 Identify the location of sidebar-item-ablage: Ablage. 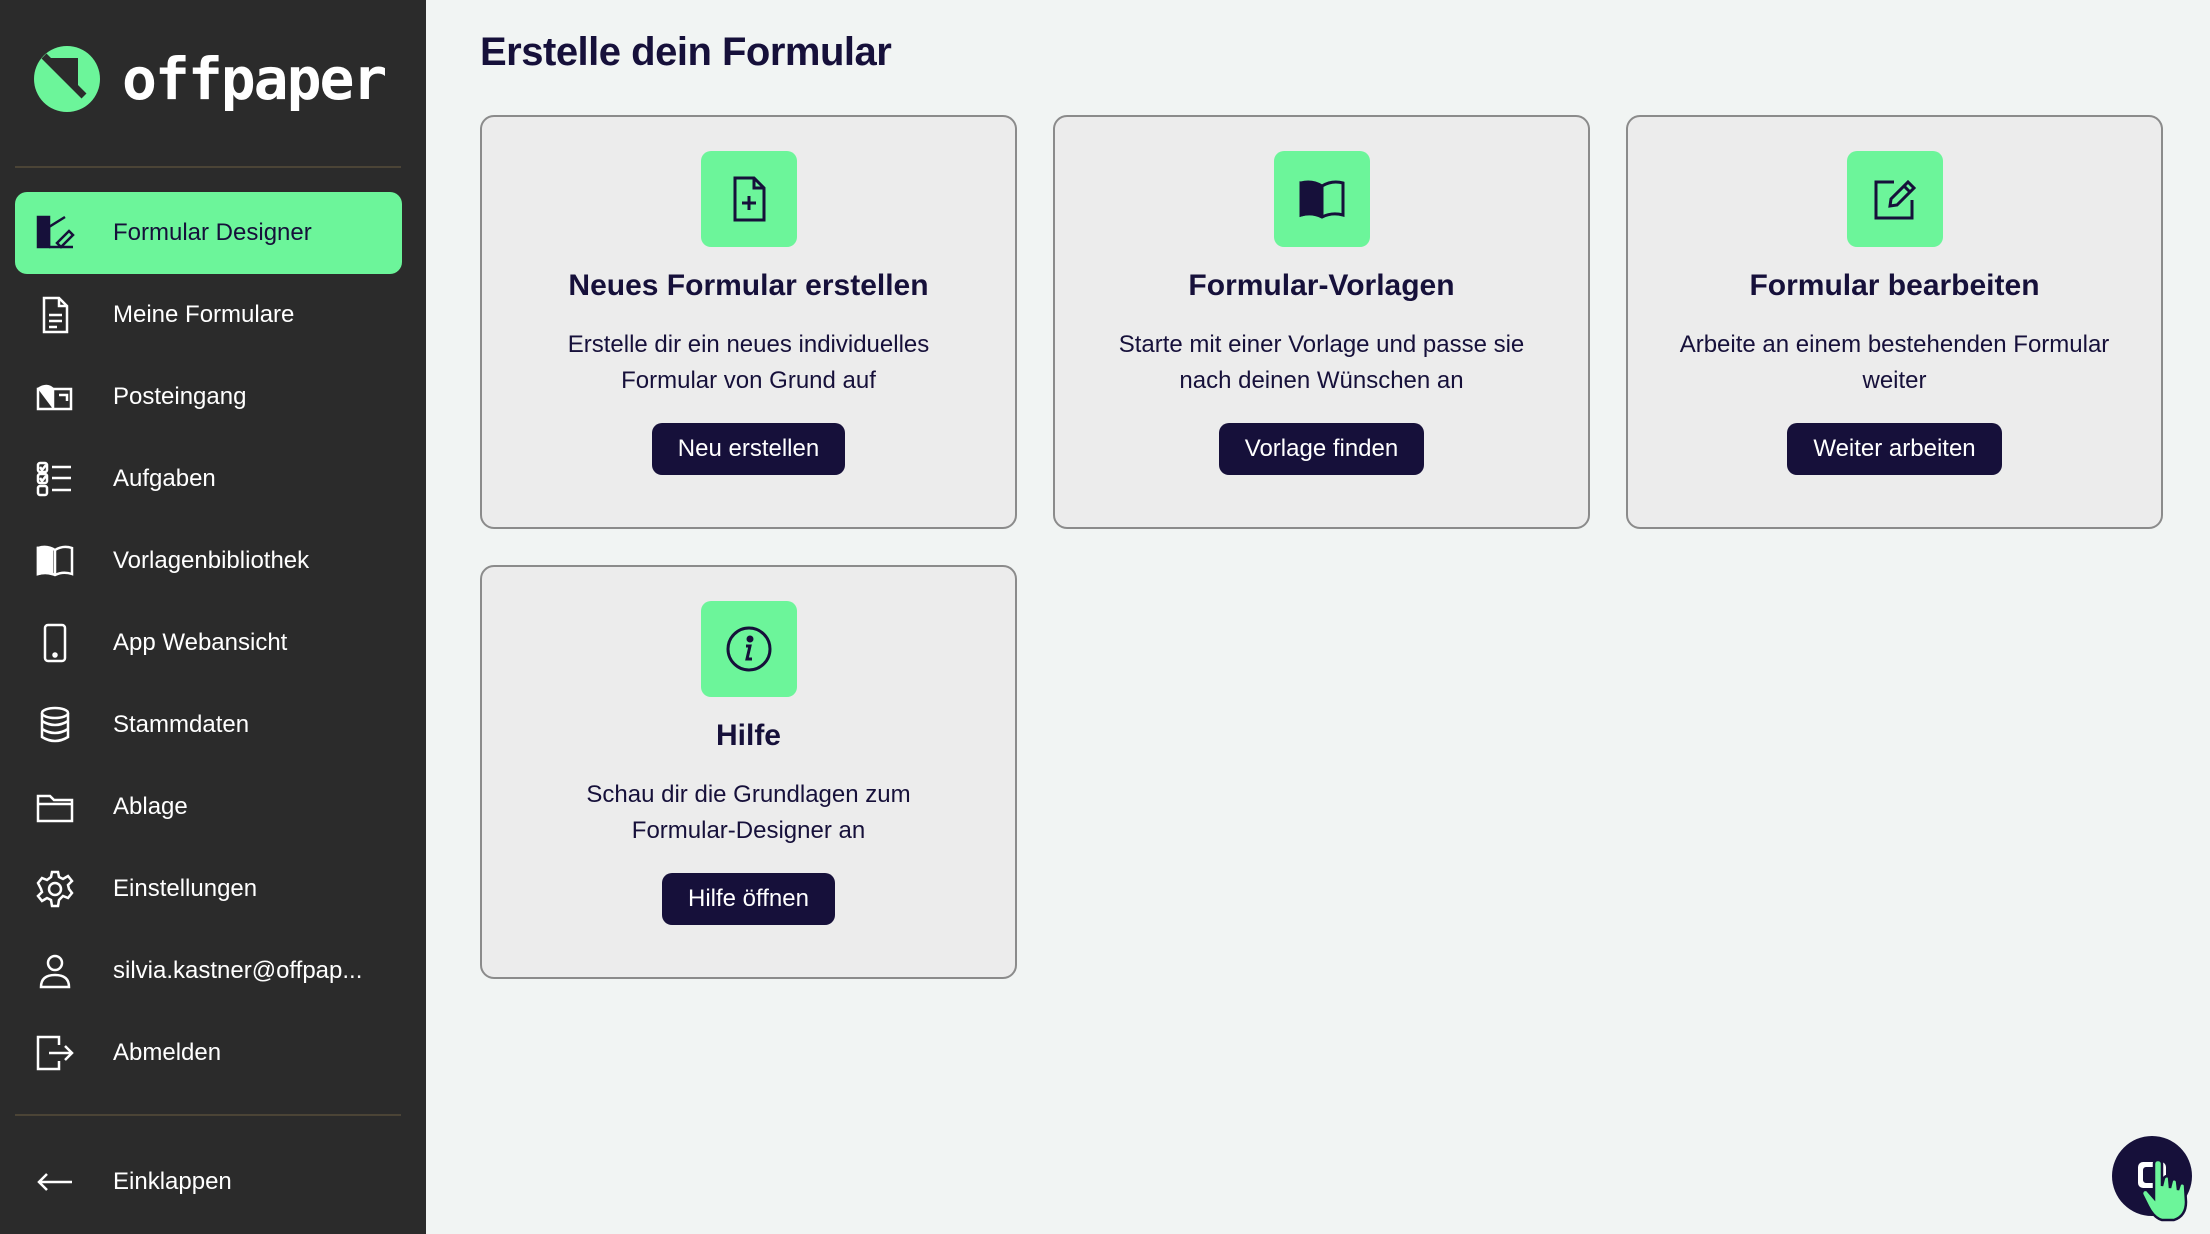
(208, 807).